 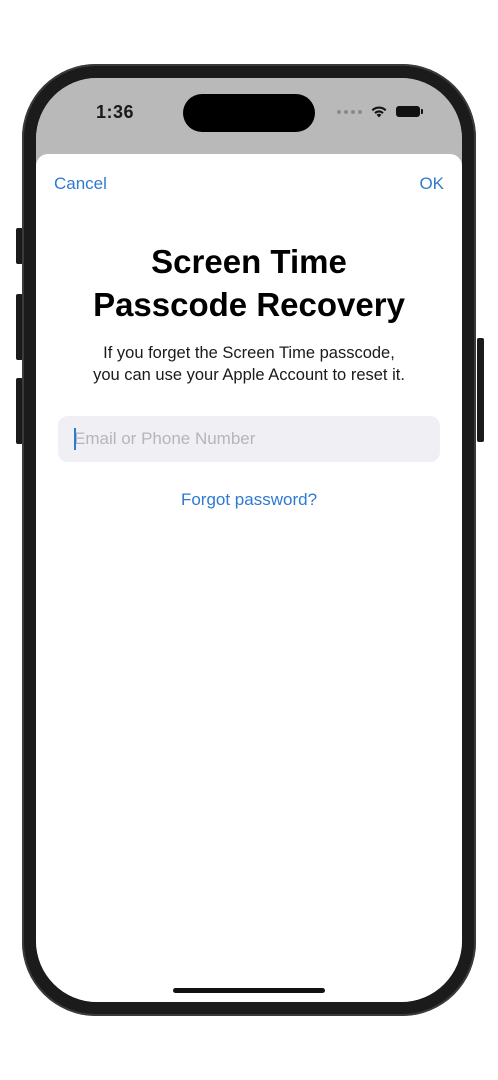 I want to click on email-or-phone-input, so click(x=249, y=439).